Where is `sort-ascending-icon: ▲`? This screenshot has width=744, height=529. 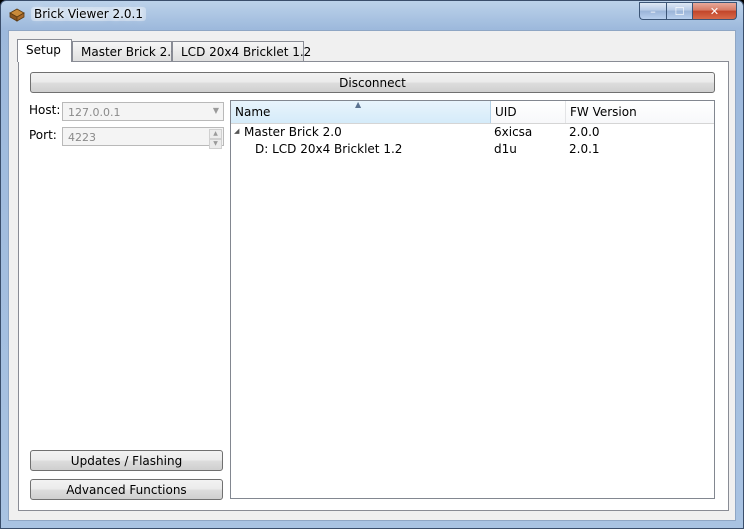 sort-ascending-icon: ▲ is located at coordinates (358, 104).